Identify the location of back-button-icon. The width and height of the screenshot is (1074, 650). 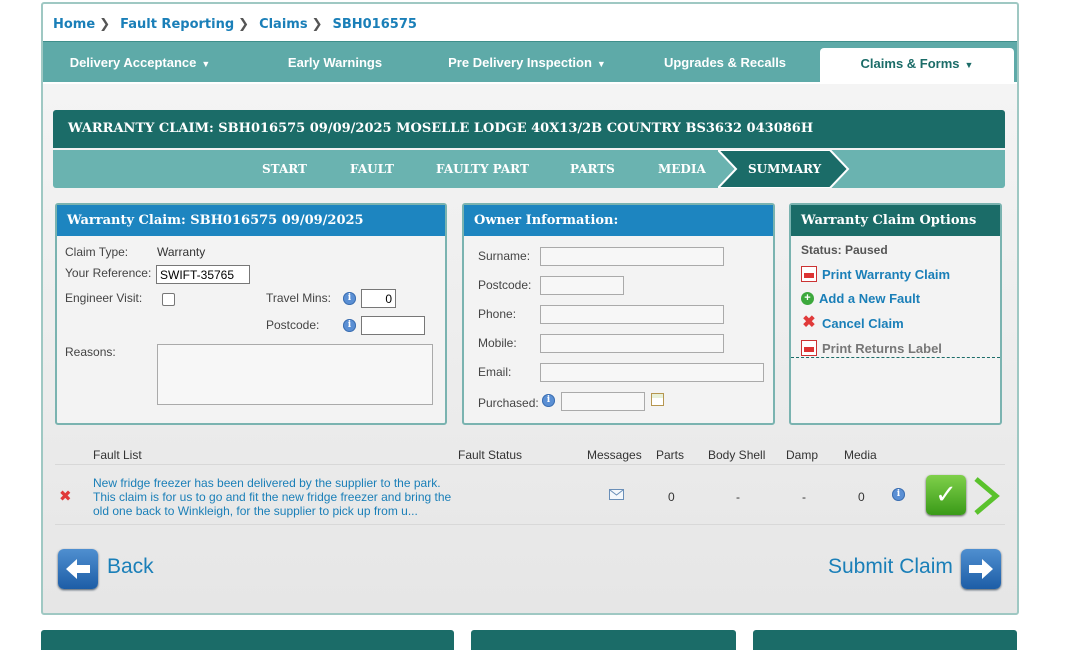
(78, 569).